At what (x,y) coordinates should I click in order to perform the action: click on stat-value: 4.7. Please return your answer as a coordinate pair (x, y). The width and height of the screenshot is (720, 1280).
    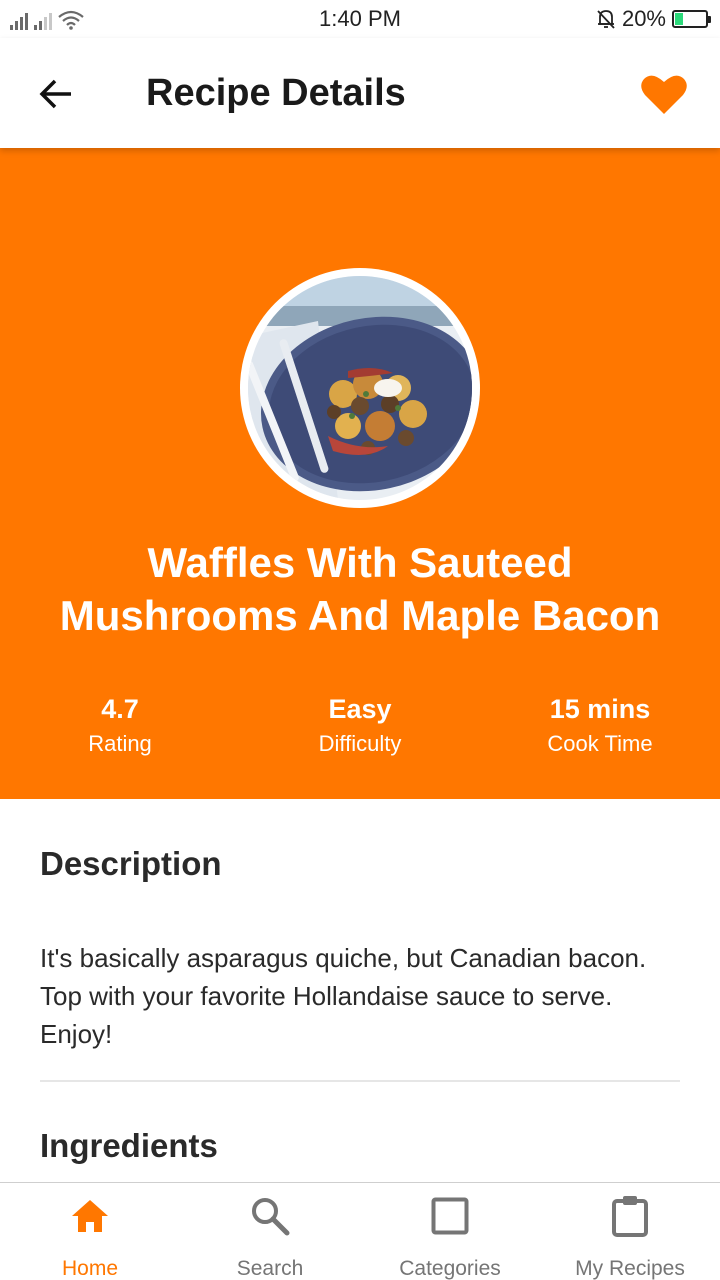
    Looking at the image, I should click on (120, 709).